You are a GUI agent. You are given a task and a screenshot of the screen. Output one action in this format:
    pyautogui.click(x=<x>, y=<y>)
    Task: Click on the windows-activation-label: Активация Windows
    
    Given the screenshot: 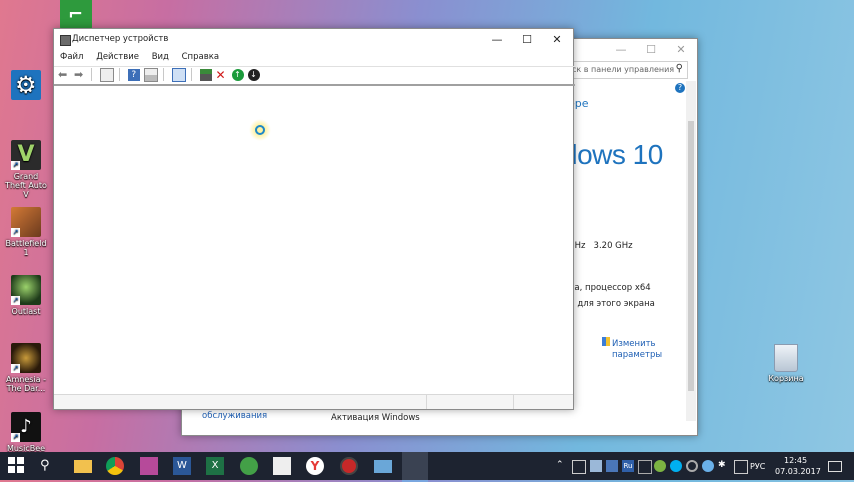 What is the action you would take?
    pyautogui.click(x=375, y=418)
    